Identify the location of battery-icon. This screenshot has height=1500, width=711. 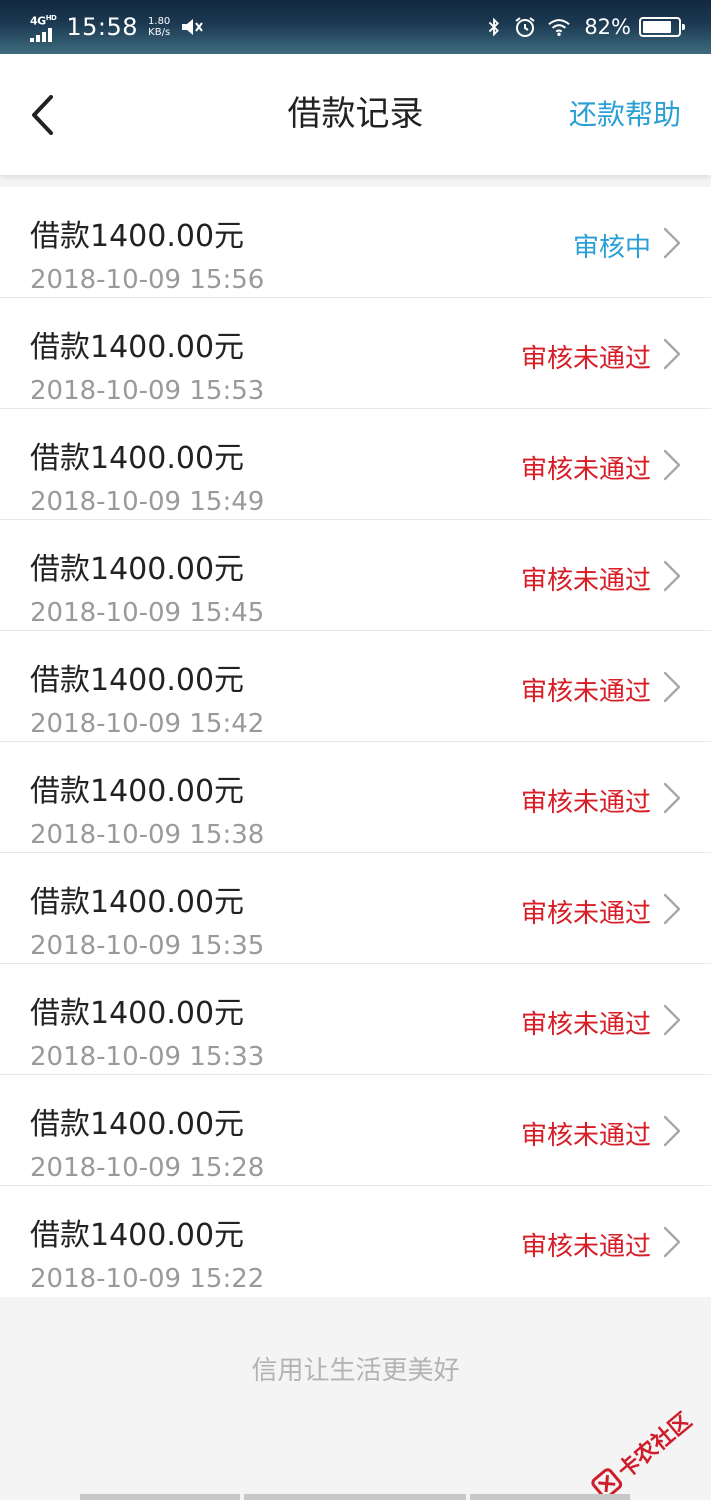
(662, 27).